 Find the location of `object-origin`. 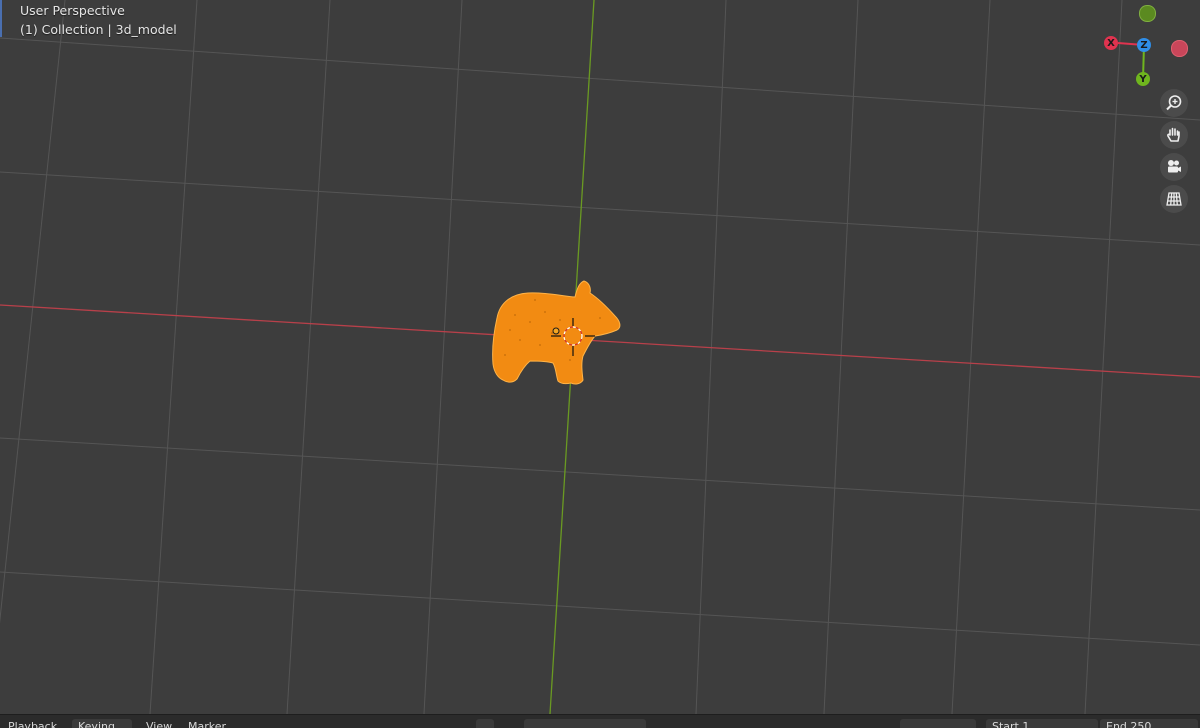

object-origin is located at coordinates (556, 331).